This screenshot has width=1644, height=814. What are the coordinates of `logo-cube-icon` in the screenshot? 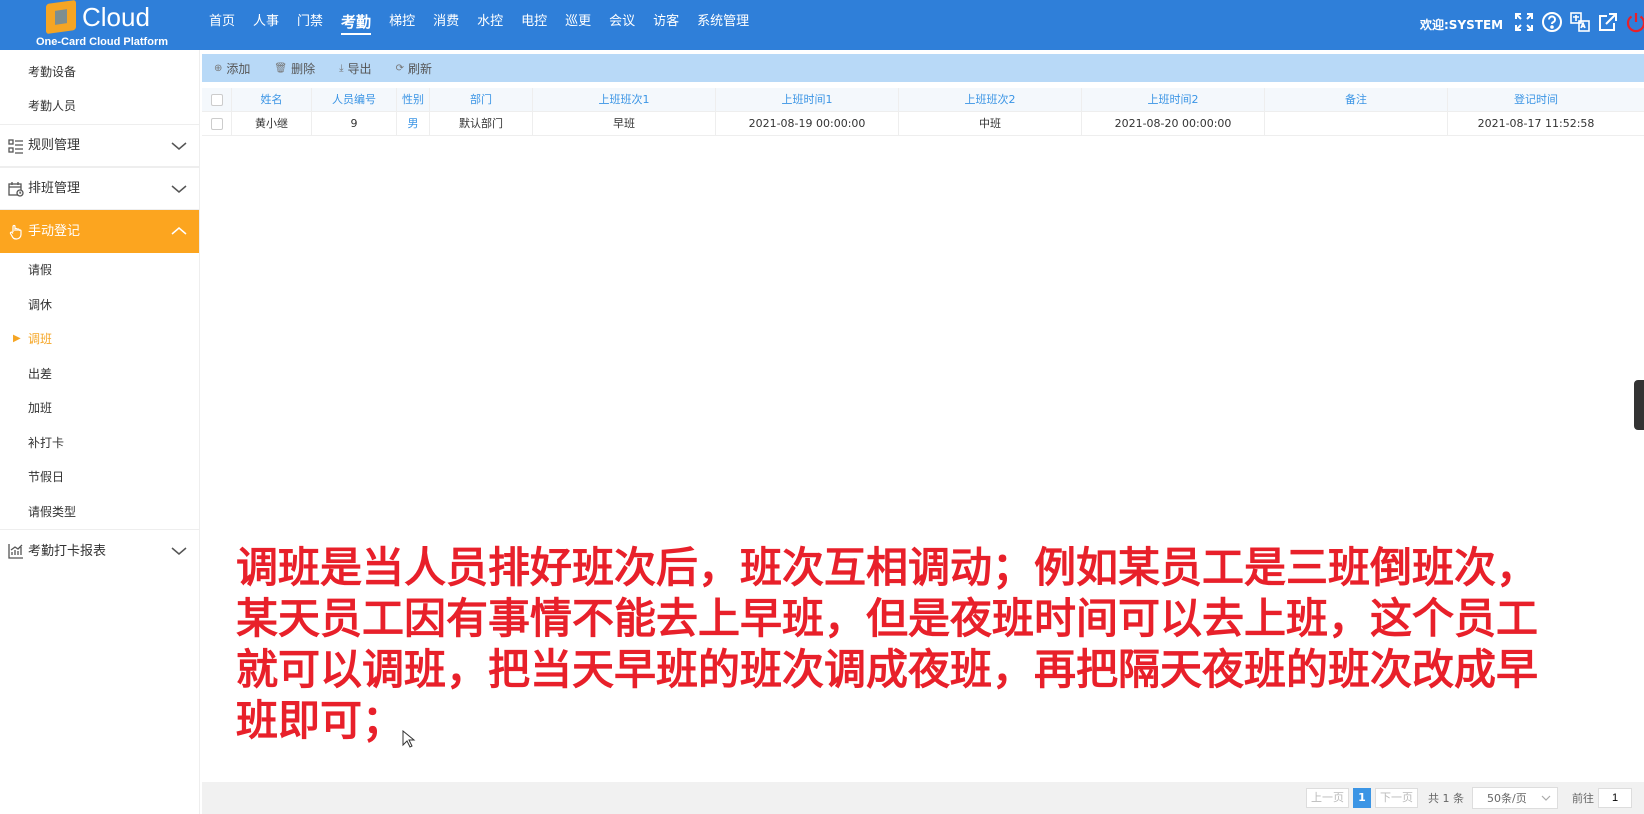 It's located at (61, 17).